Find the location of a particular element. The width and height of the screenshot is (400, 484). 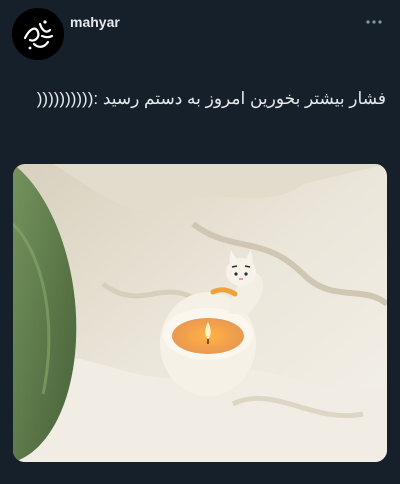

username: mahyar is located at coordinates (95, 22).